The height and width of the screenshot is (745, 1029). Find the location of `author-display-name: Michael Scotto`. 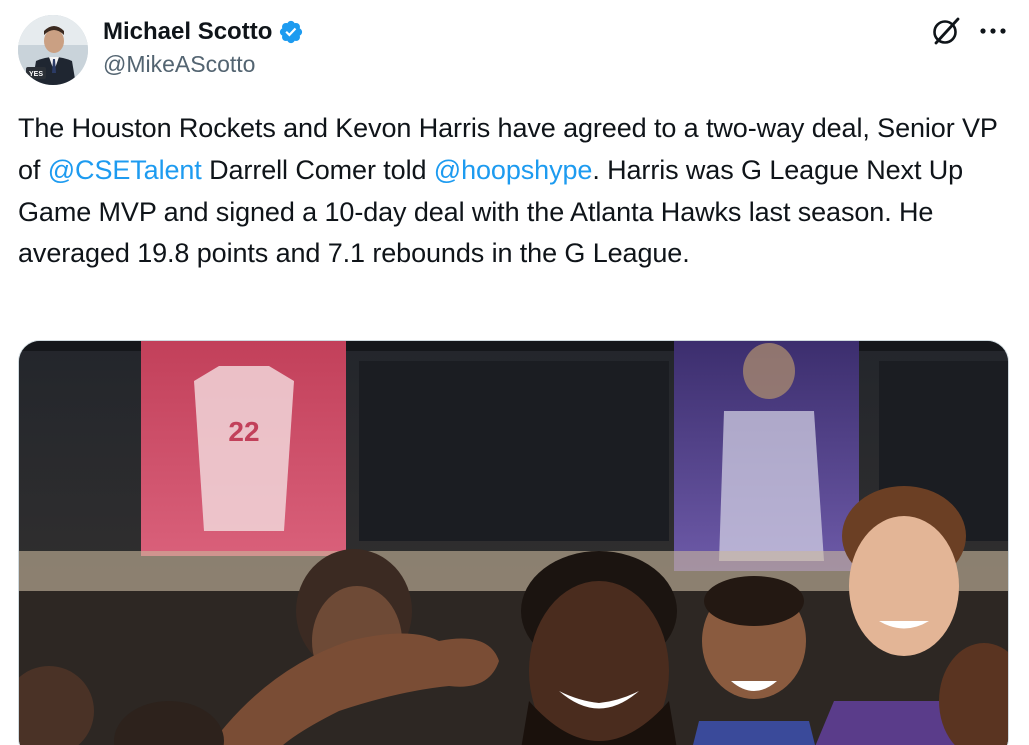

author-display-name: Michael Scotto is located at coordinates (187, 32).